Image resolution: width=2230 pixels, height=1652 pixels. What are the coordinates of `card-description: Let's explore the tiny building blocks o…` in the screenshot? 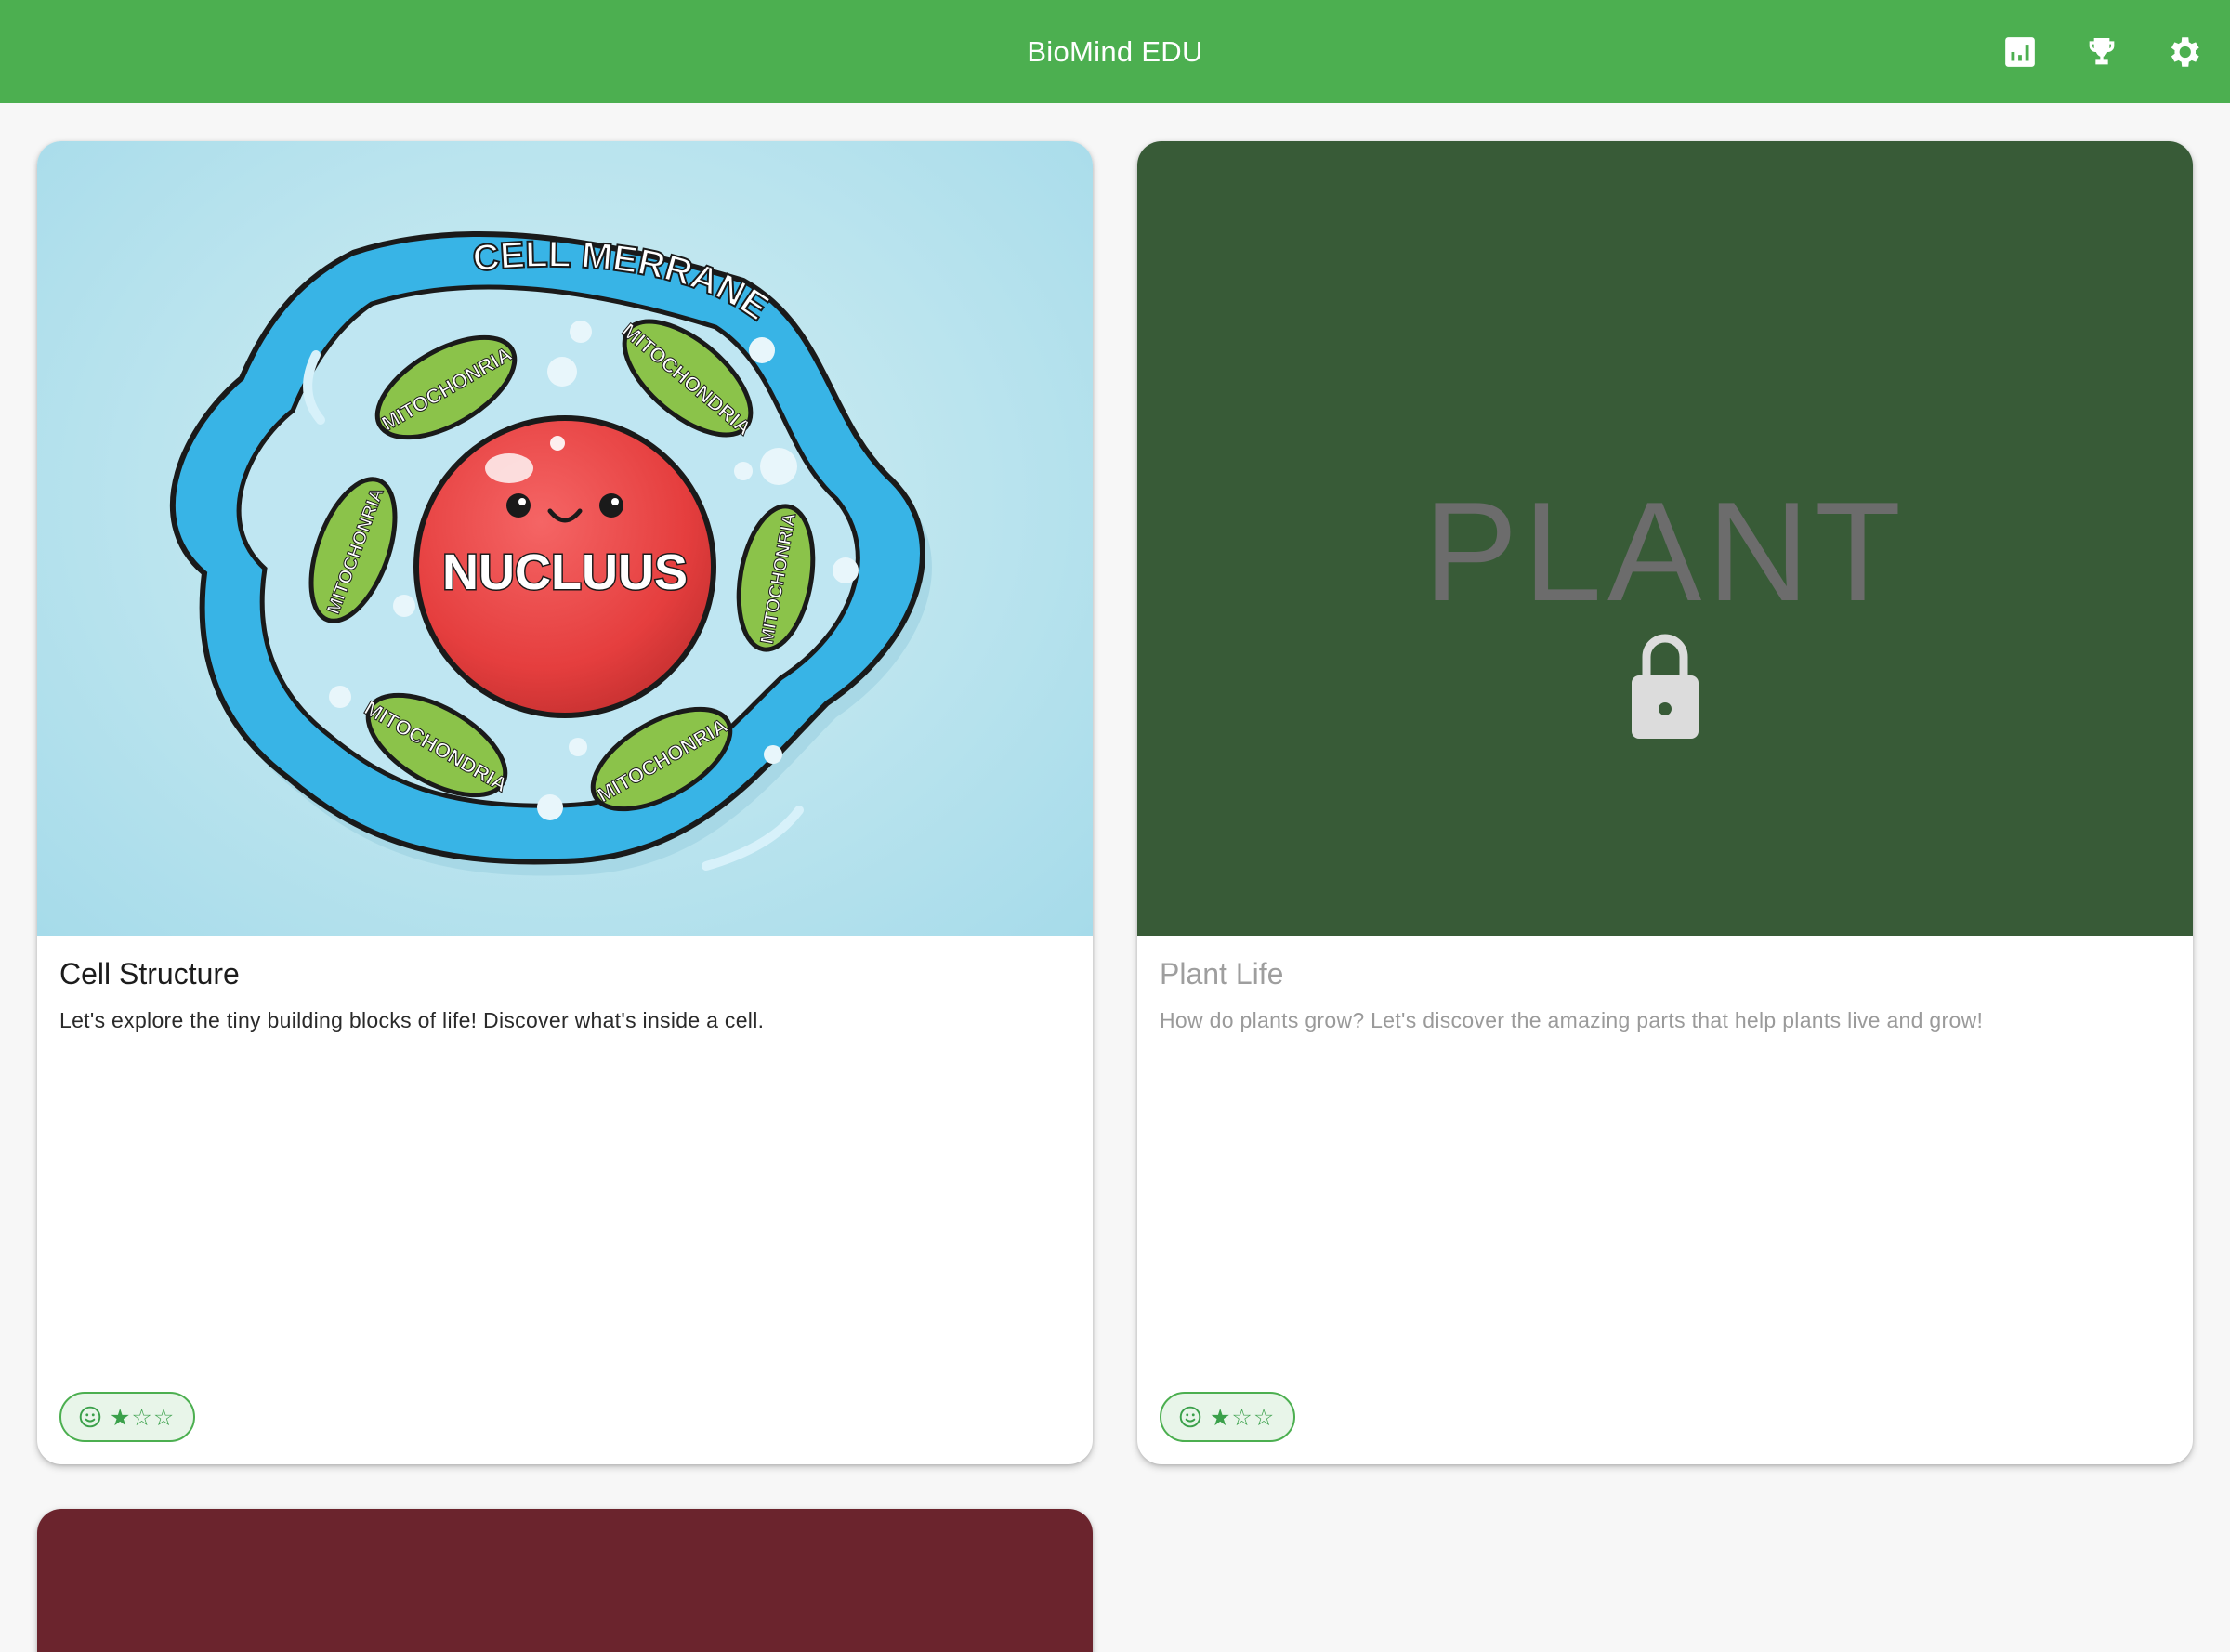 It's located at (412, 1020).